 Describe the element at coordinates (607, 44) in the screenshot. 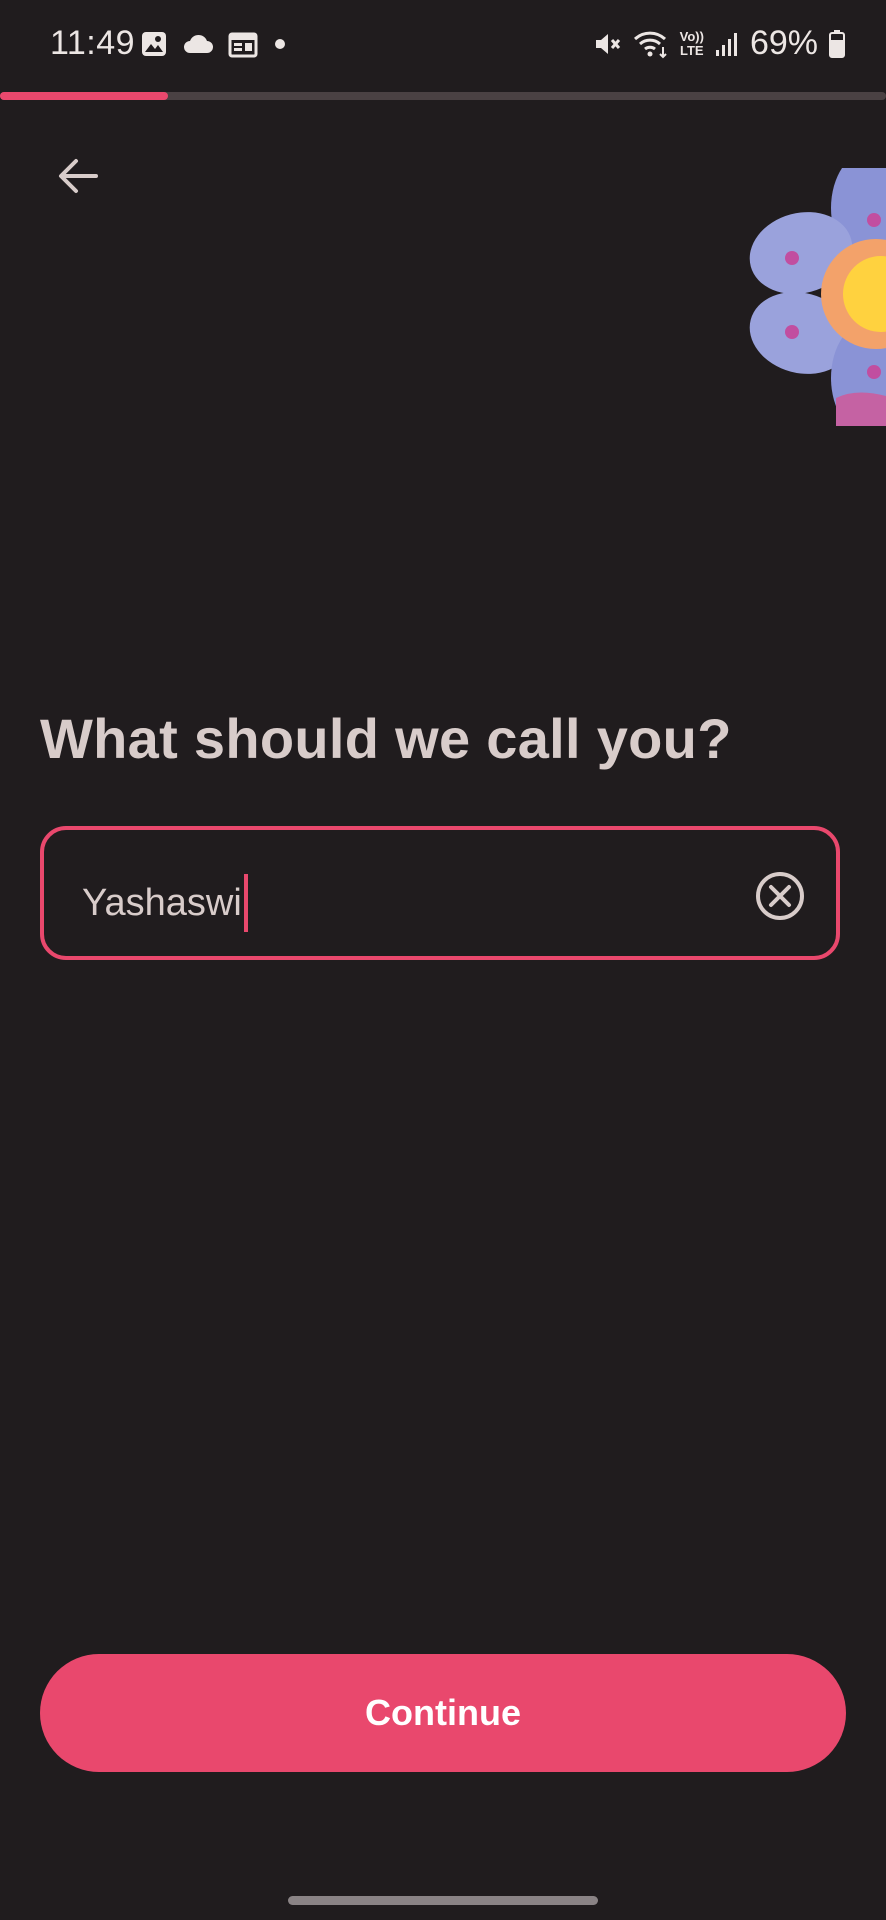

I see `mute-icon` at that location.